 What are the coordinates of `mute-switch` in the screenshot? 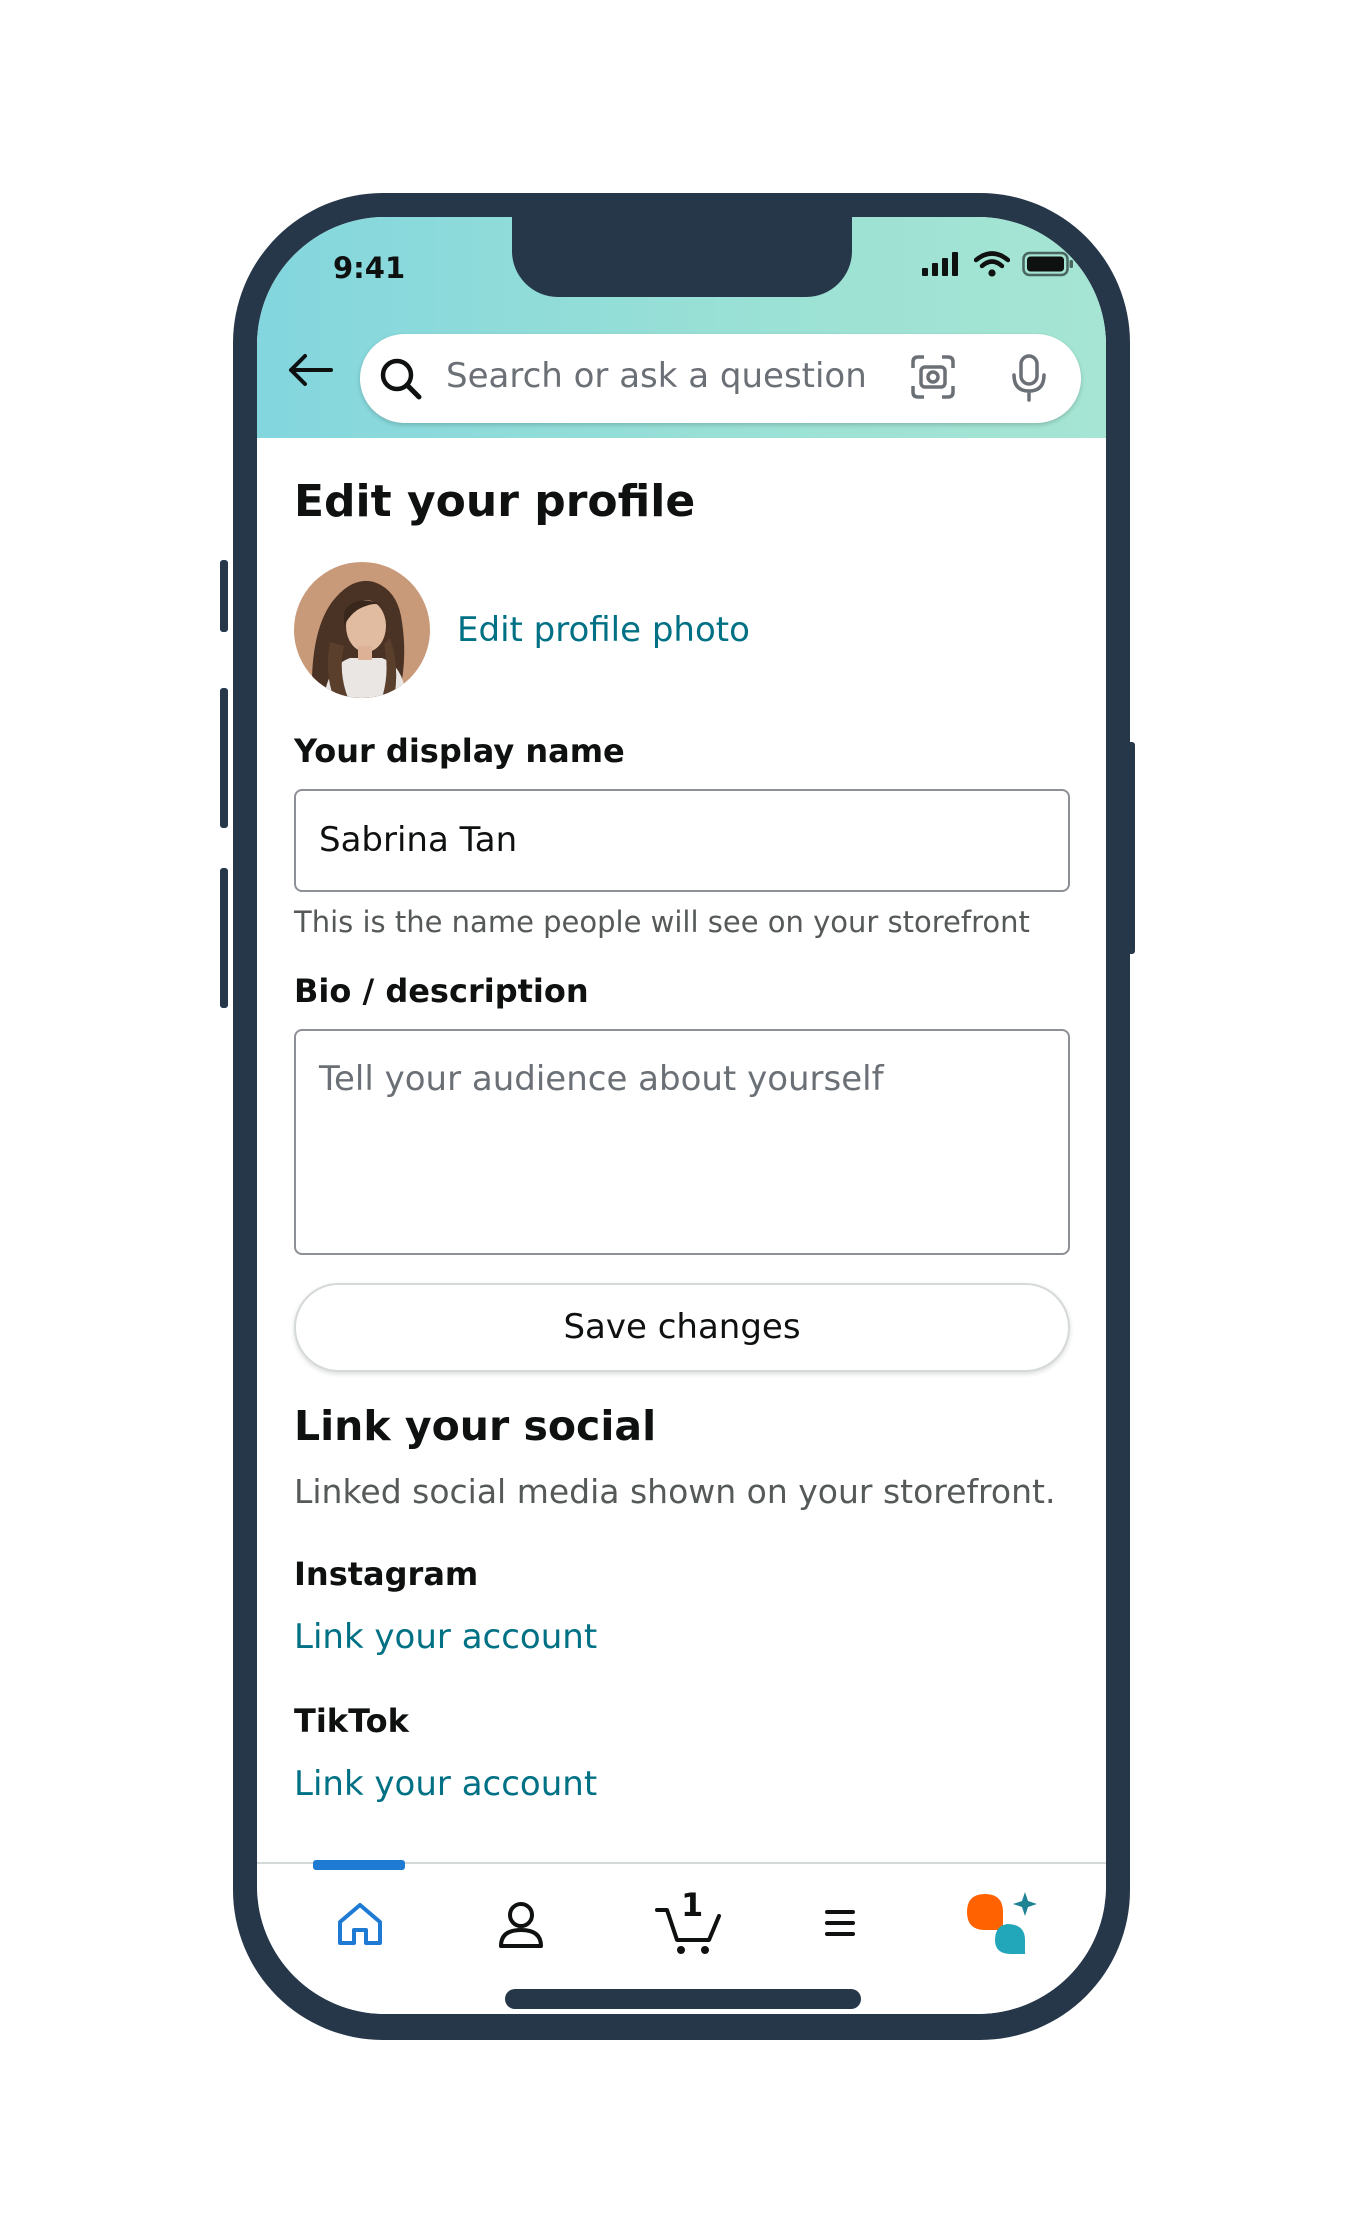 It's located at (224, 596).